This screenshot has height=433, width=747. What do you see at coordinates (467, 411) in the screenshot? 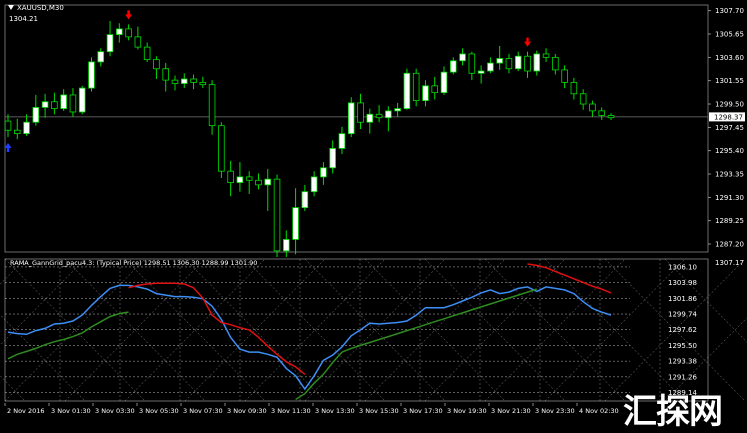
I see `time-axis-label: 3 Nov 19:30` at bounding box center [467, 411].